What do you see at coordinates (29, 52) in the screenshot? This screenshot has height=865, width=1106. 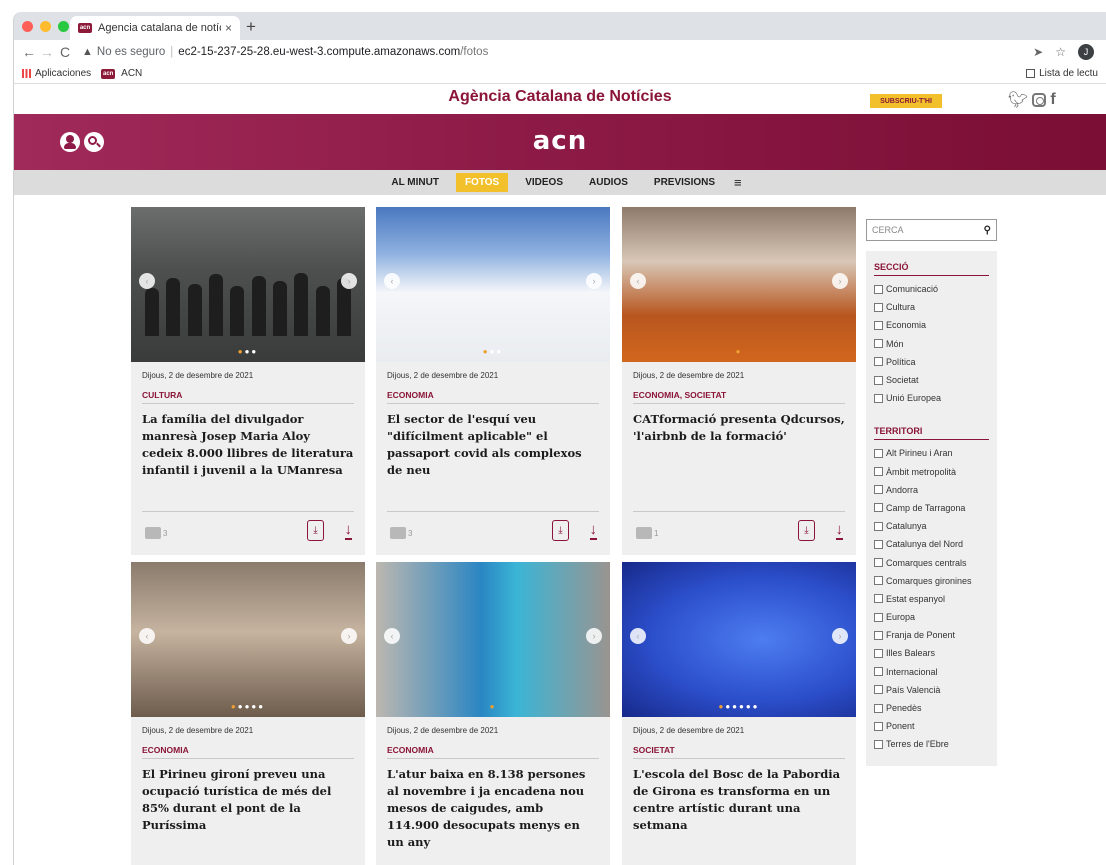 I see `back-icon: ←` at bounding box center [29, 52].